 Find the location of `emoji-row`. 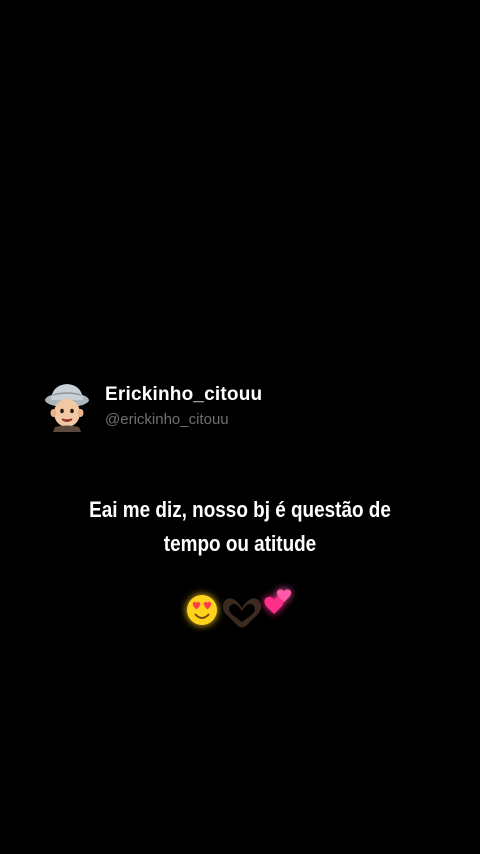

emoji-row is located at coordinates (242, 608).